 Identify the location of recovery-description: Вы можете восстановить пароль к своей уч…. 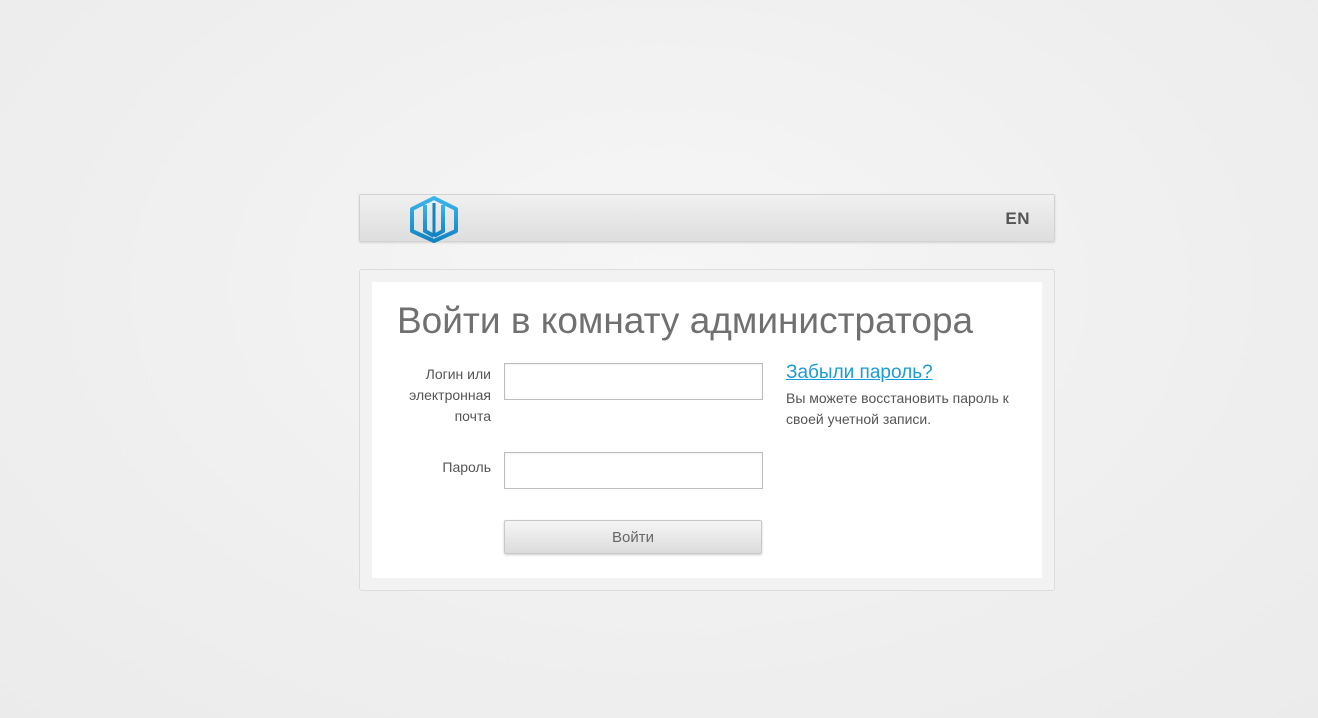
(897, 408).